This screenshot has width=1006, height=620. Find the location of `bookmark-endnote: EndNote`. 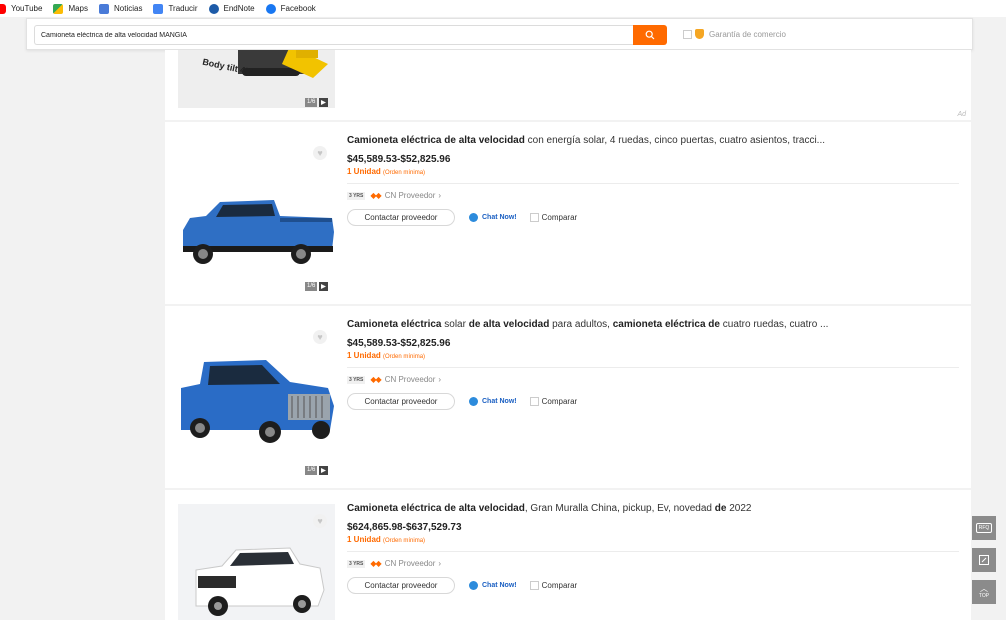

bookmark-endnote: EndNote is located at coordinates (231, 8).